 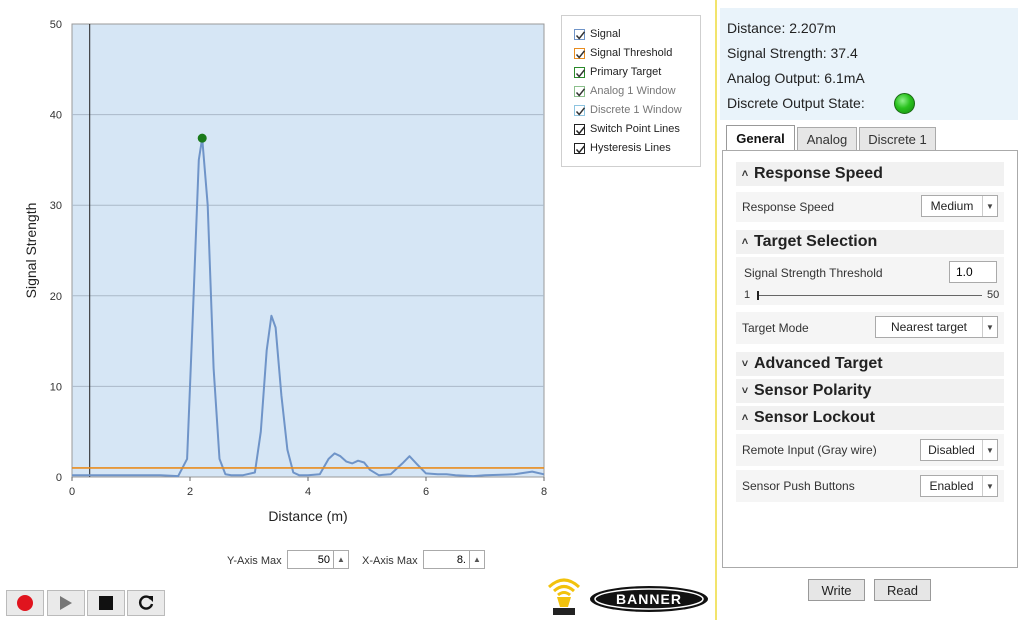 What do you see at coordinates (307, 516) in the screenshot?
I see `x-axis-title: Distance (m)` at bounding box center [307, 516].